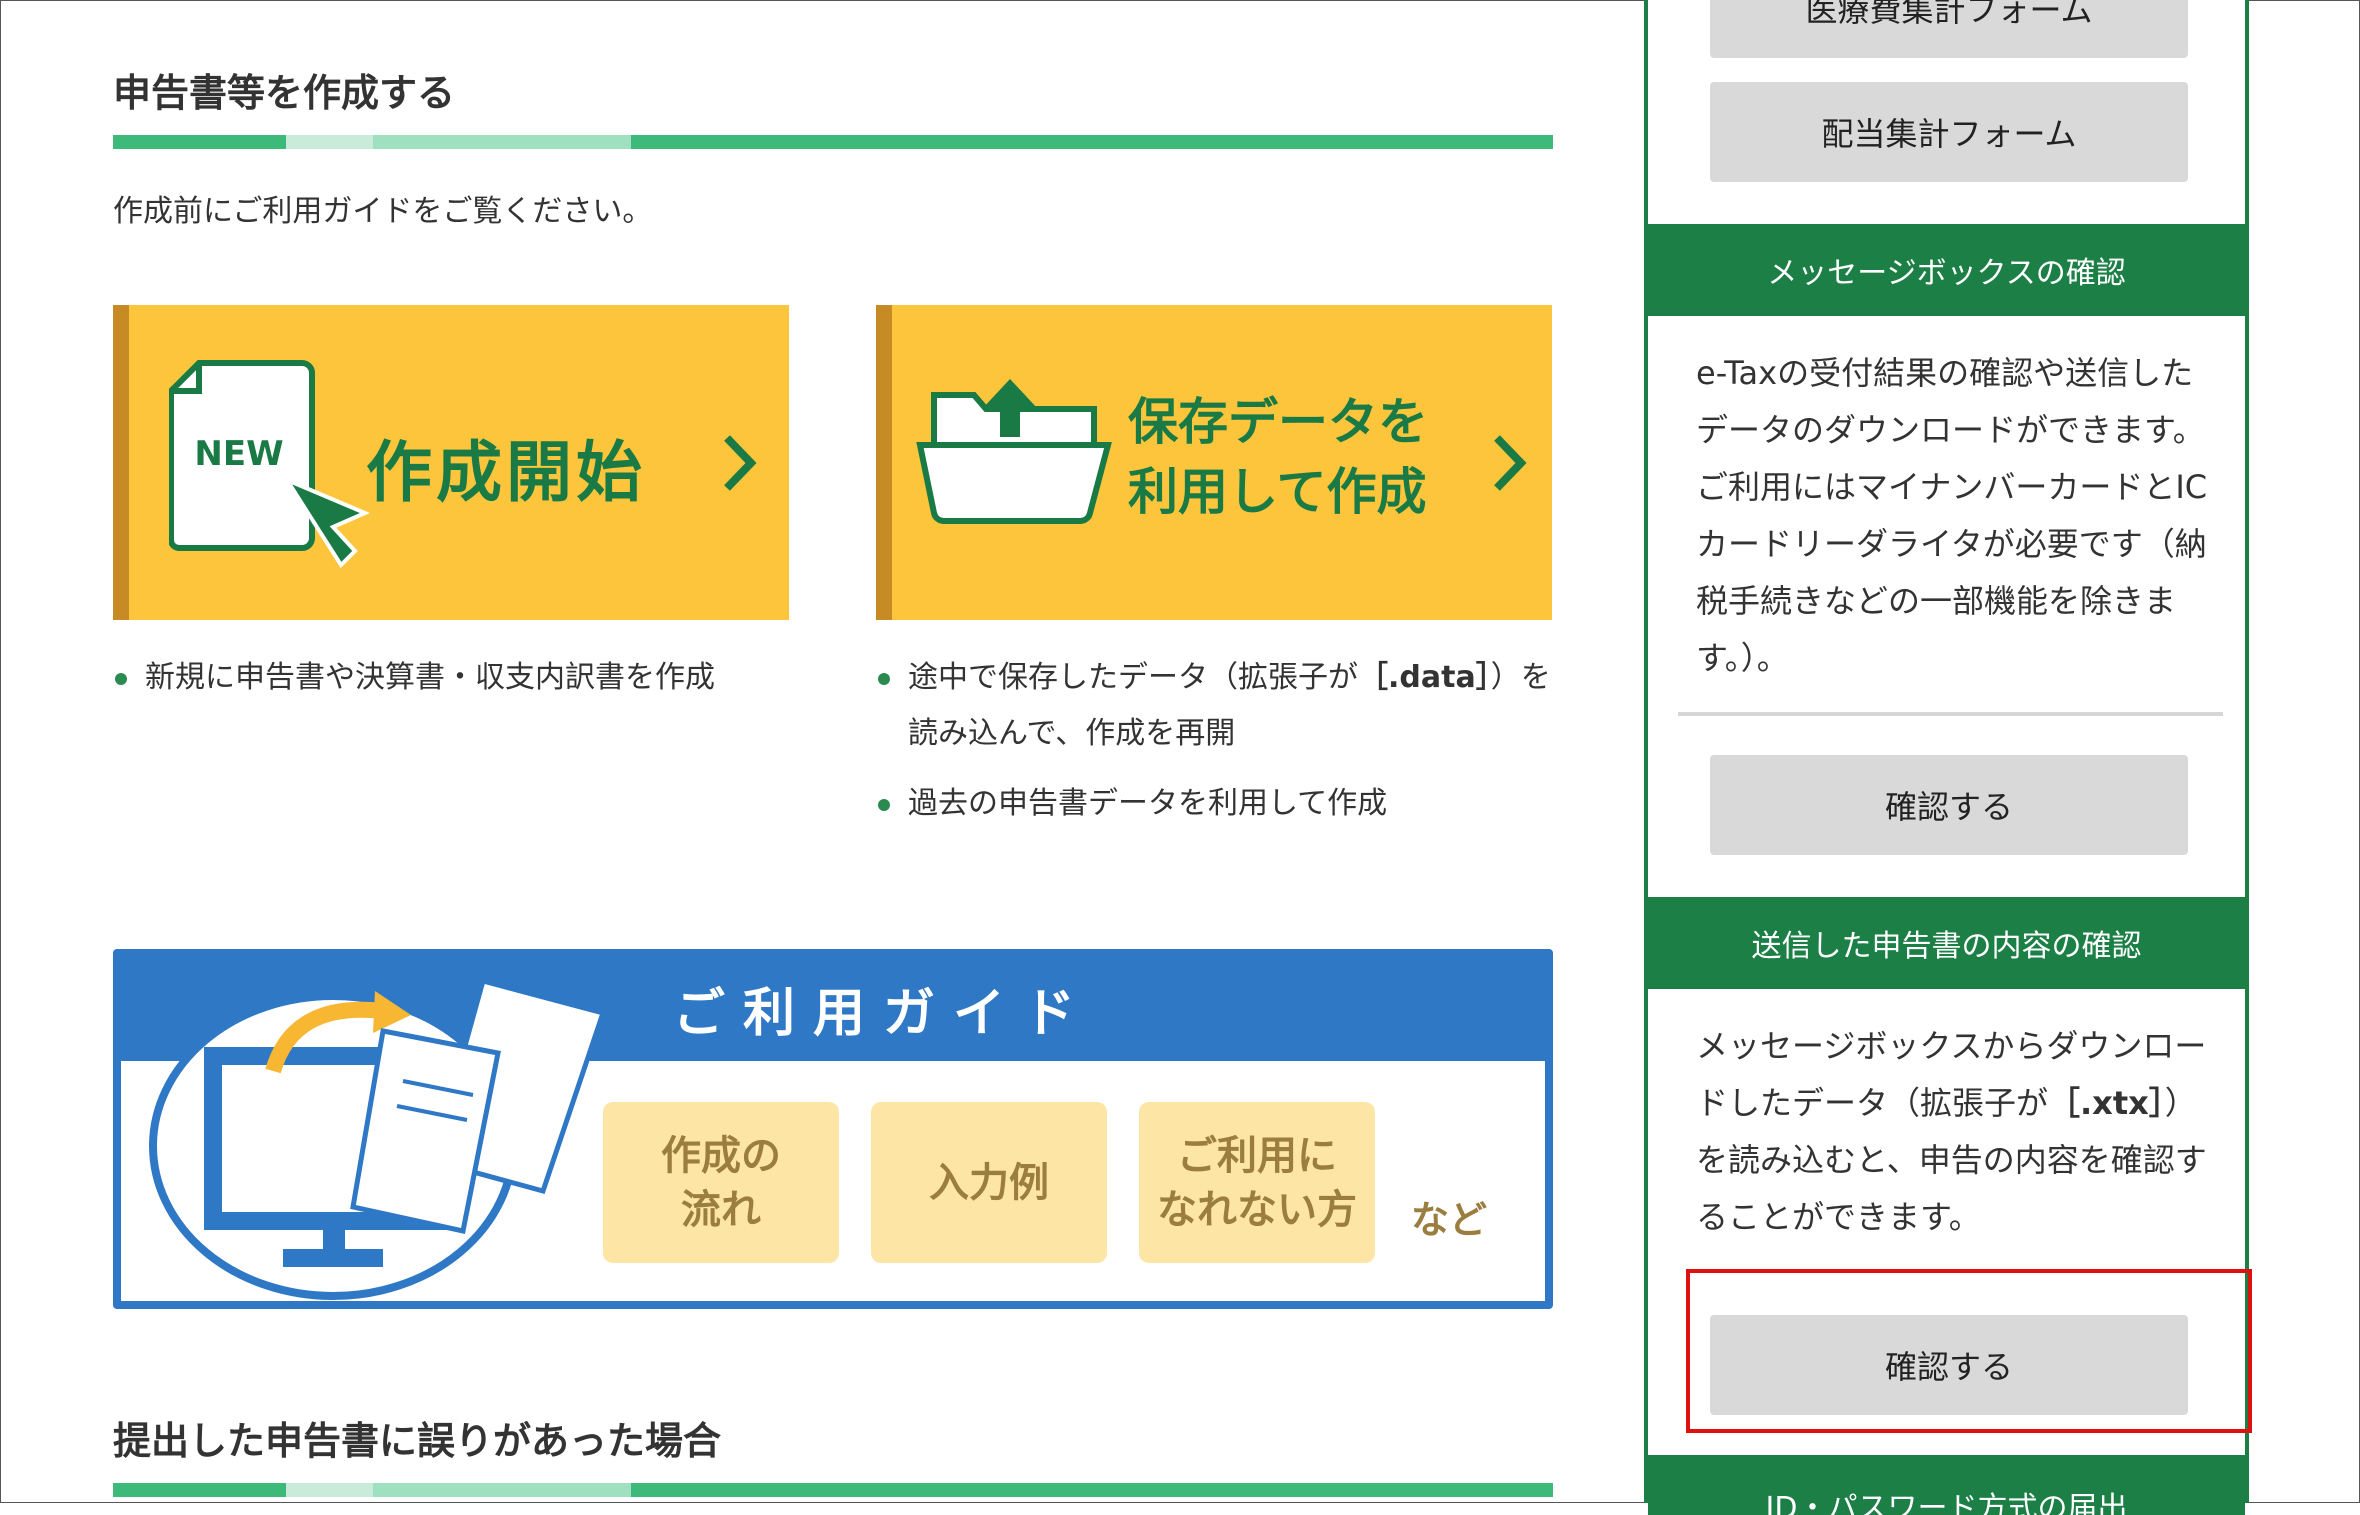  What do you see at coordinates (1449, 1220) in the screenshot?
I see `guide-etc: など` at bounding box center [1449, 1220].